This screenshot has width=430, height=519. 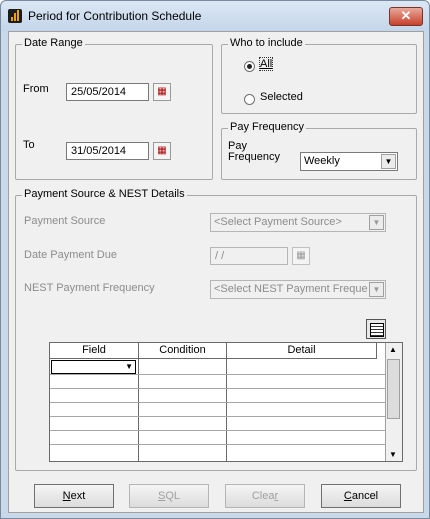 What do you see at coordinates (249, 99) in the screenshot?
I see `selected-radio` at bounding box center [249, 99].